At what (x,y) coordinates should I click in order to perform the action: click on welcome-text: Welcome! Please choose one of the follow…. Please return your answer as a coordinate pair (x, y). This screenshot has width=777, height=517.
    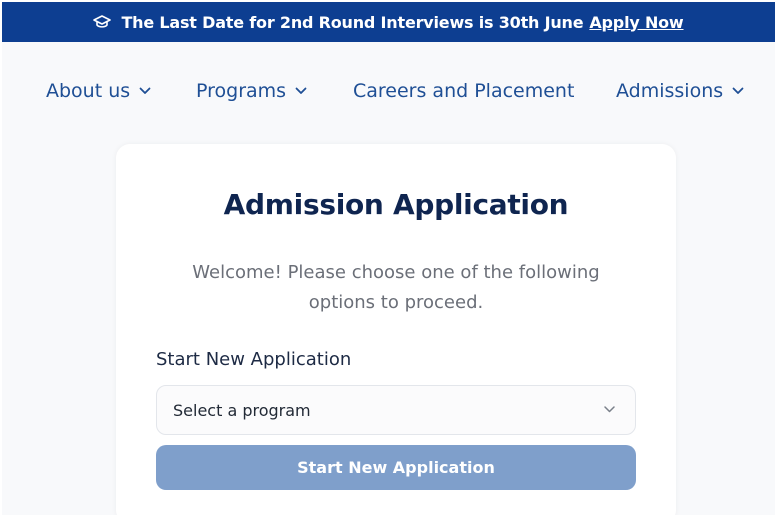
    Looking at the image, I should click on (396, 287).